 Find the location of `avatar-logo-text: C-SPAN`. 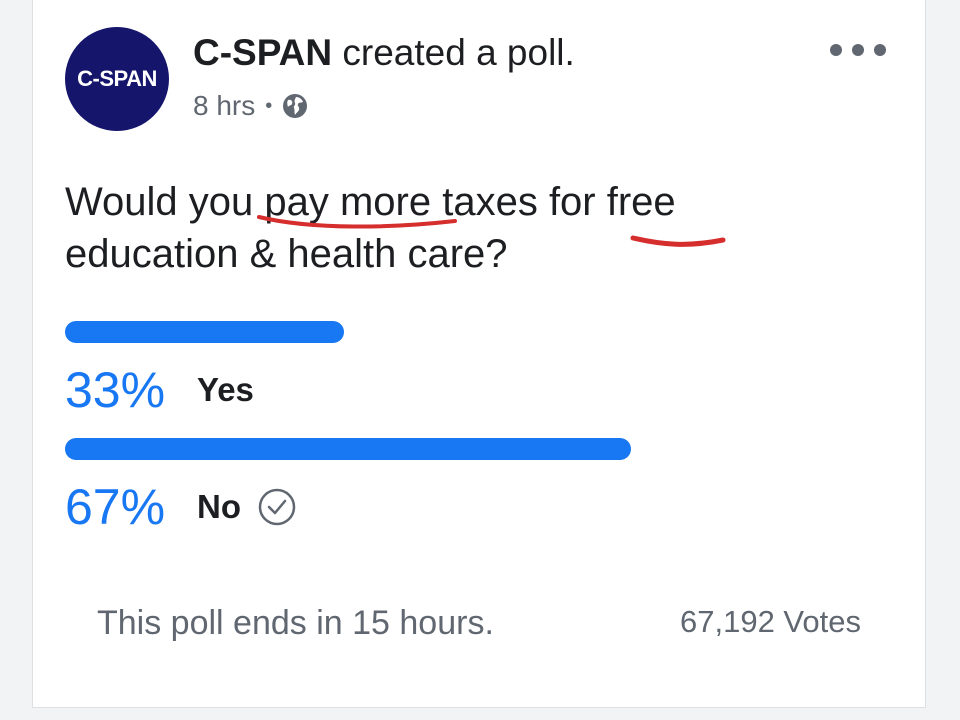

avatar-logo-text: C-SPAN is located at coordinates (117, 78).